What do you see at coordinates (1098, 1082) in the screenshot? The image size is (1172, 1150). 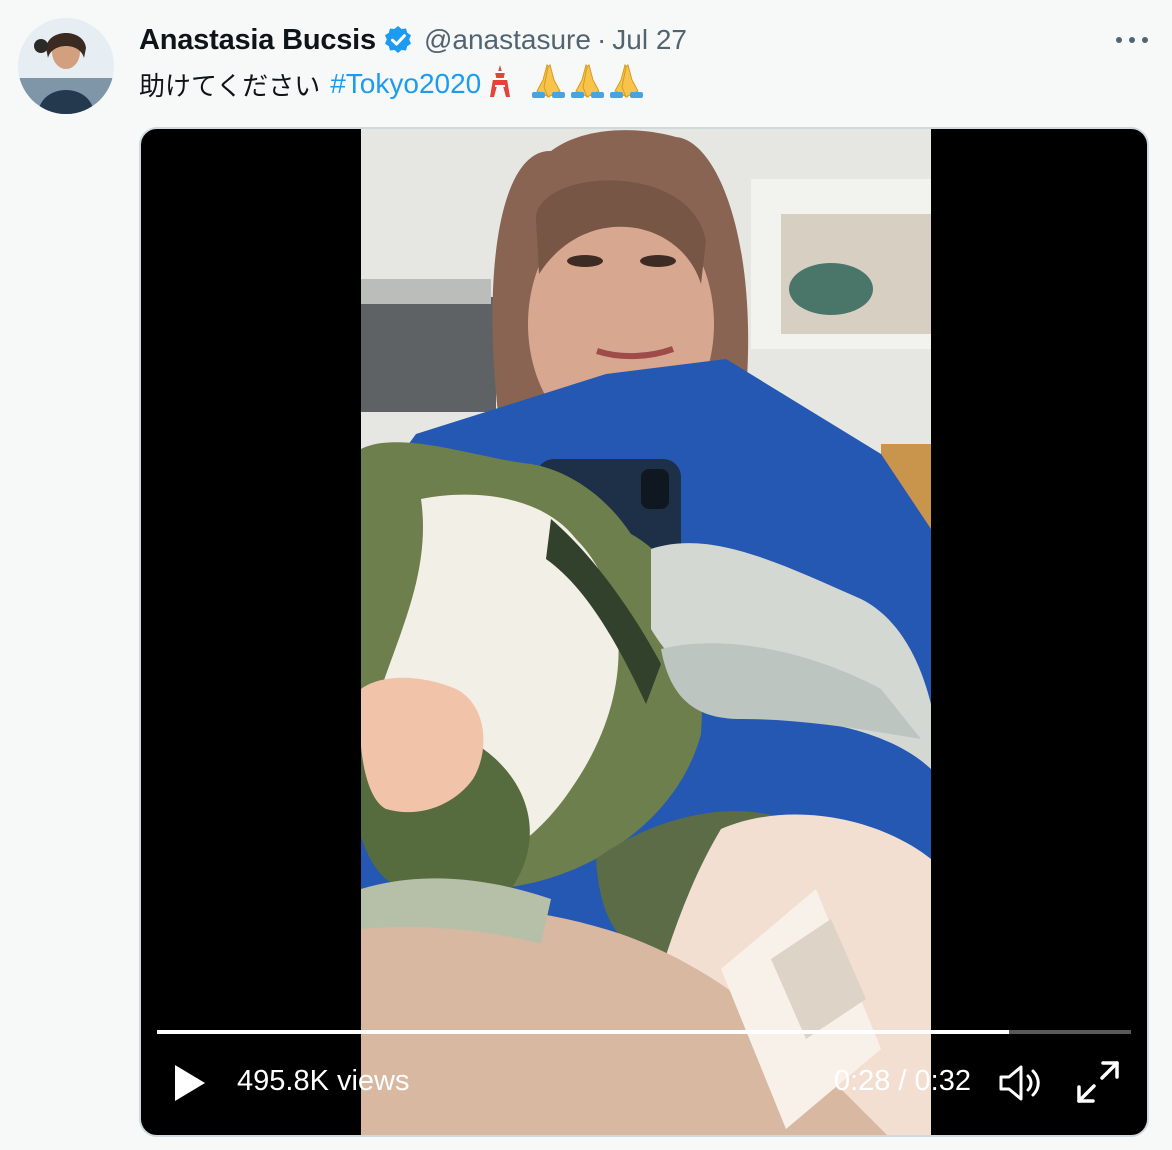 I see `fullscreen-icon` at bounding box center [1098, 1082].